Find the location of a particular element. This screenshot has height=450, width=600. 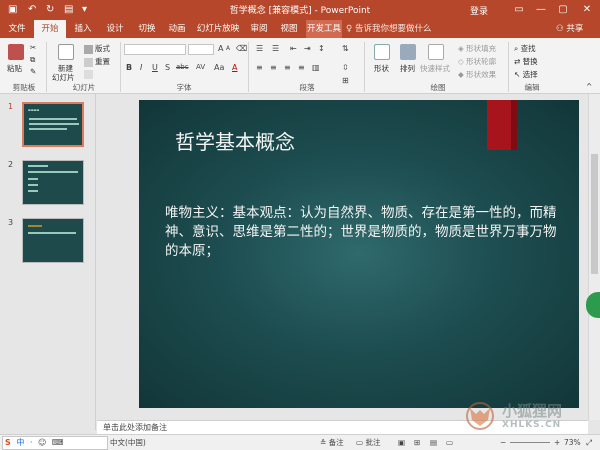

language-indicator: 中文(中国) is located at coordinates (128, 443).